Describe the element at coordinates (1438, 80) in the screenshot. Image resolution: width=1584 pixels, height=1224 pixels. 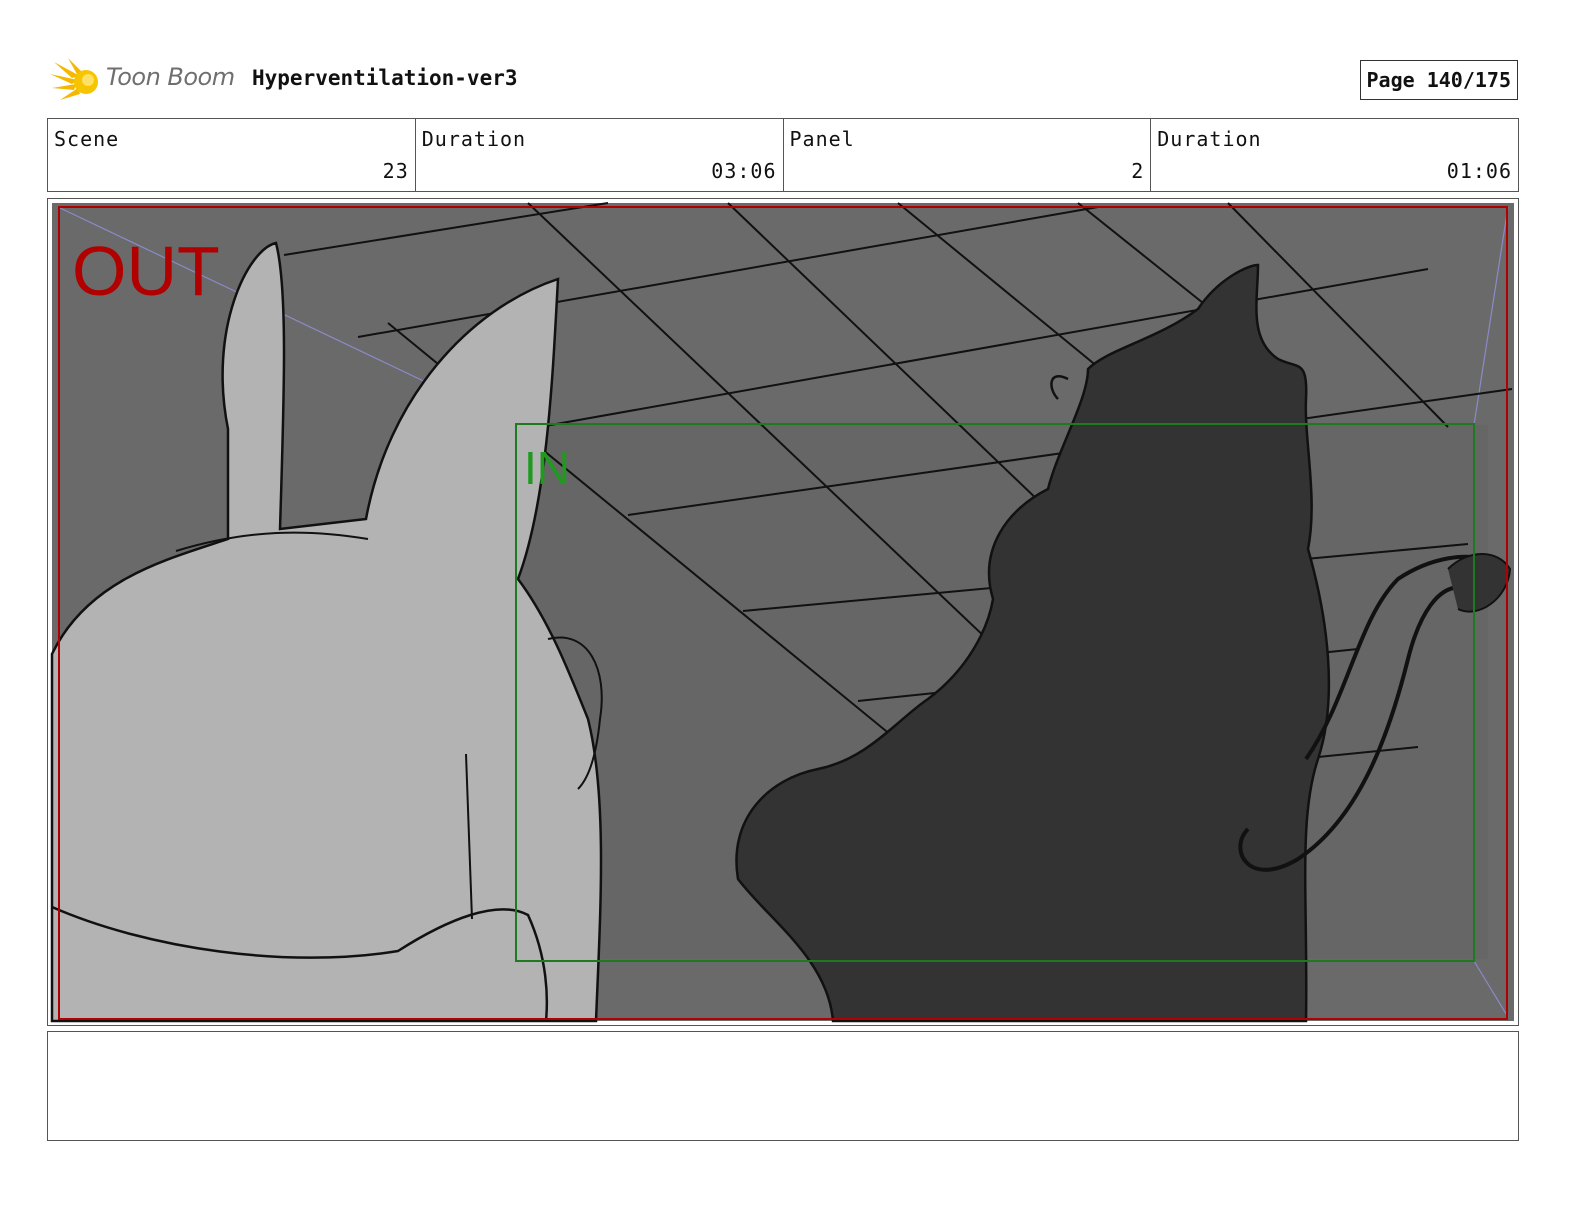
I see `page-number: Page 140/175` at that location.